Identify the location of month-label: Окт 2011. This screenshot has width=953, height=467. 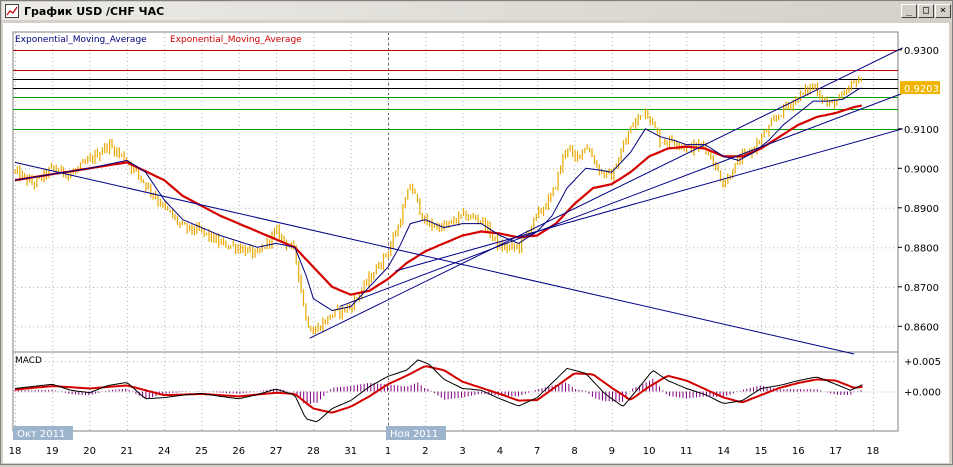
(41, 434).